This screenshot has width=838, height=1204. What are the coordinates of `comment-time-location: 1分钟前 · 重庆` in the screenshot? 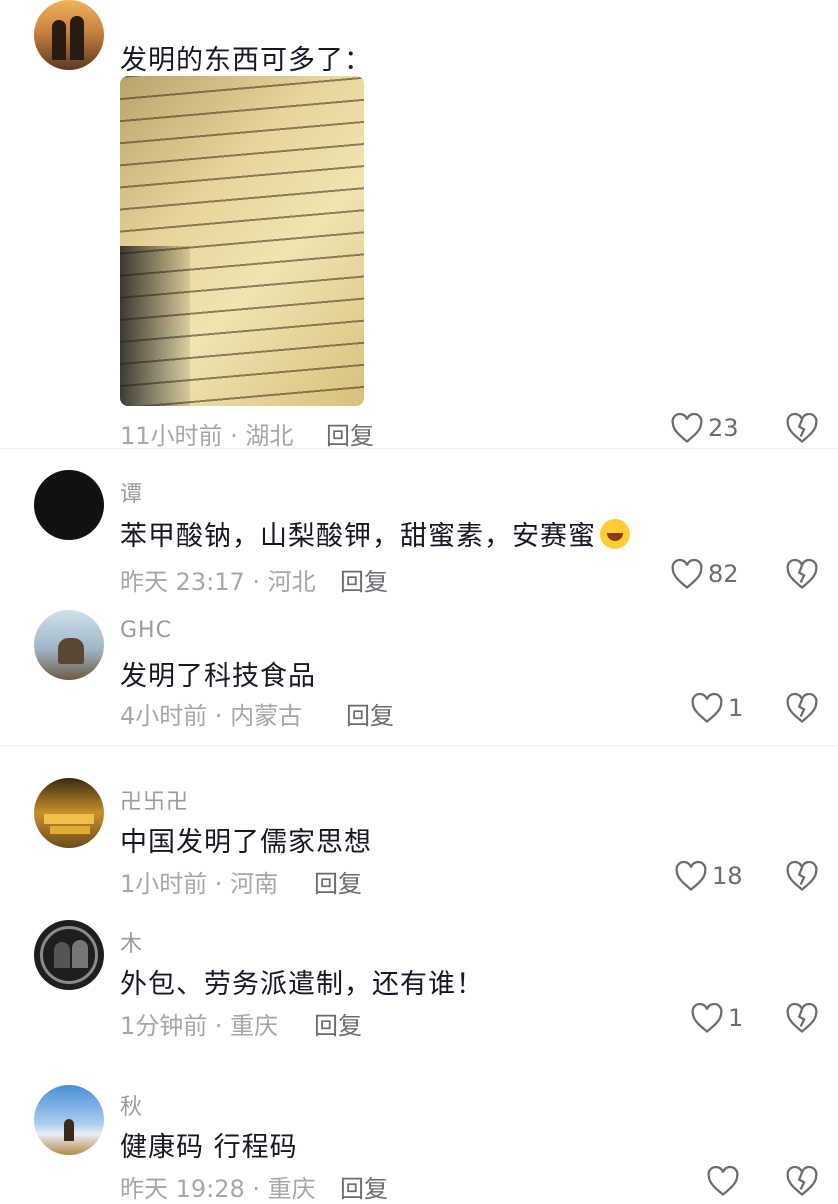 It's located at (199, 1026).